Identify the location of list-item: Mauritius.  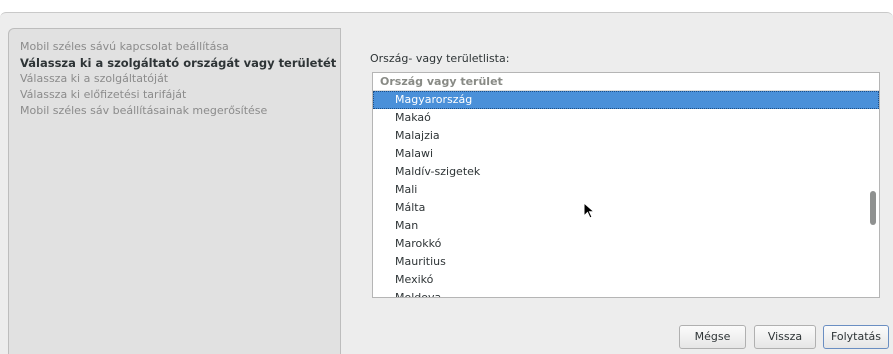
(626, 262).